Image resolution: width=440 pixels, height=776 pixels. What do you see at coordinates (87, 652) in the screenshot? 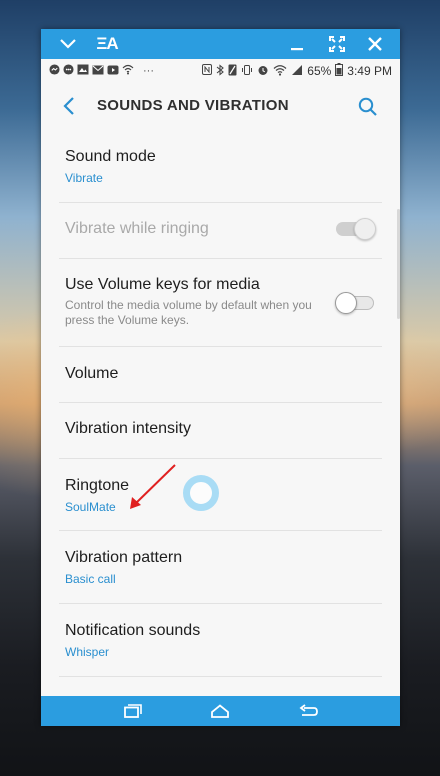
I see `setting-value: Whisper` at bounding box center [87, 652].